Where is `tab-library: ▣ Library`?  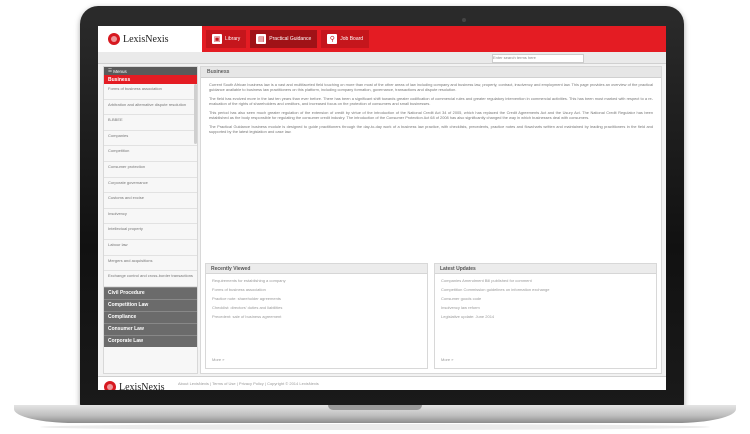 tab-library: ▣ Library is located at coordinates (226, 39).